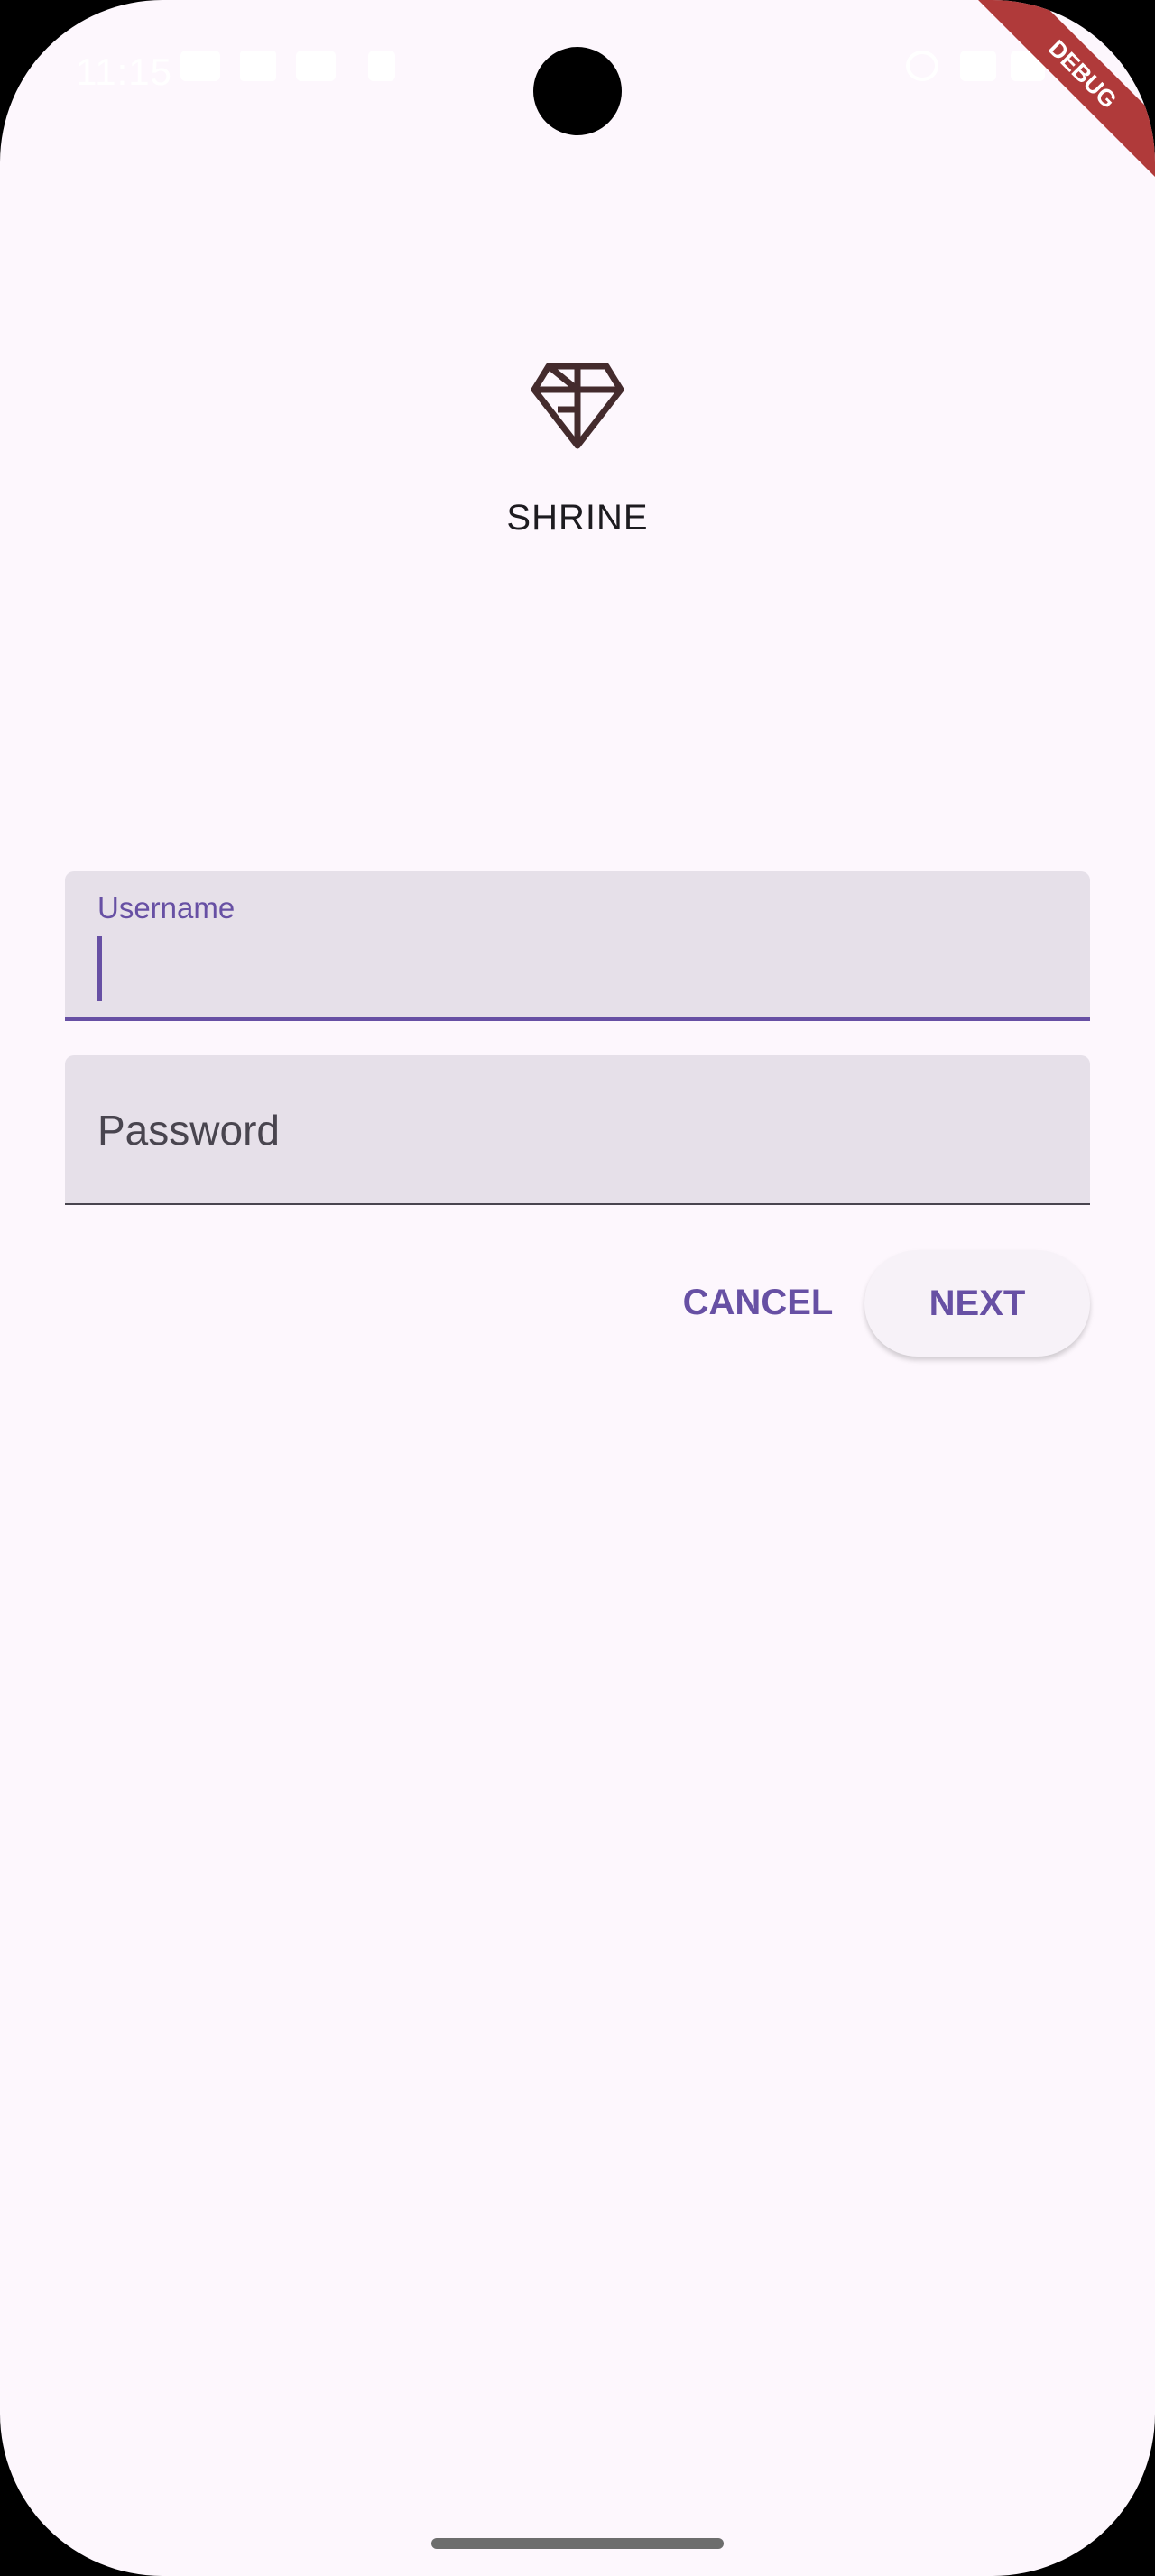  I want to click on diamond-icon, so click(577, 402).